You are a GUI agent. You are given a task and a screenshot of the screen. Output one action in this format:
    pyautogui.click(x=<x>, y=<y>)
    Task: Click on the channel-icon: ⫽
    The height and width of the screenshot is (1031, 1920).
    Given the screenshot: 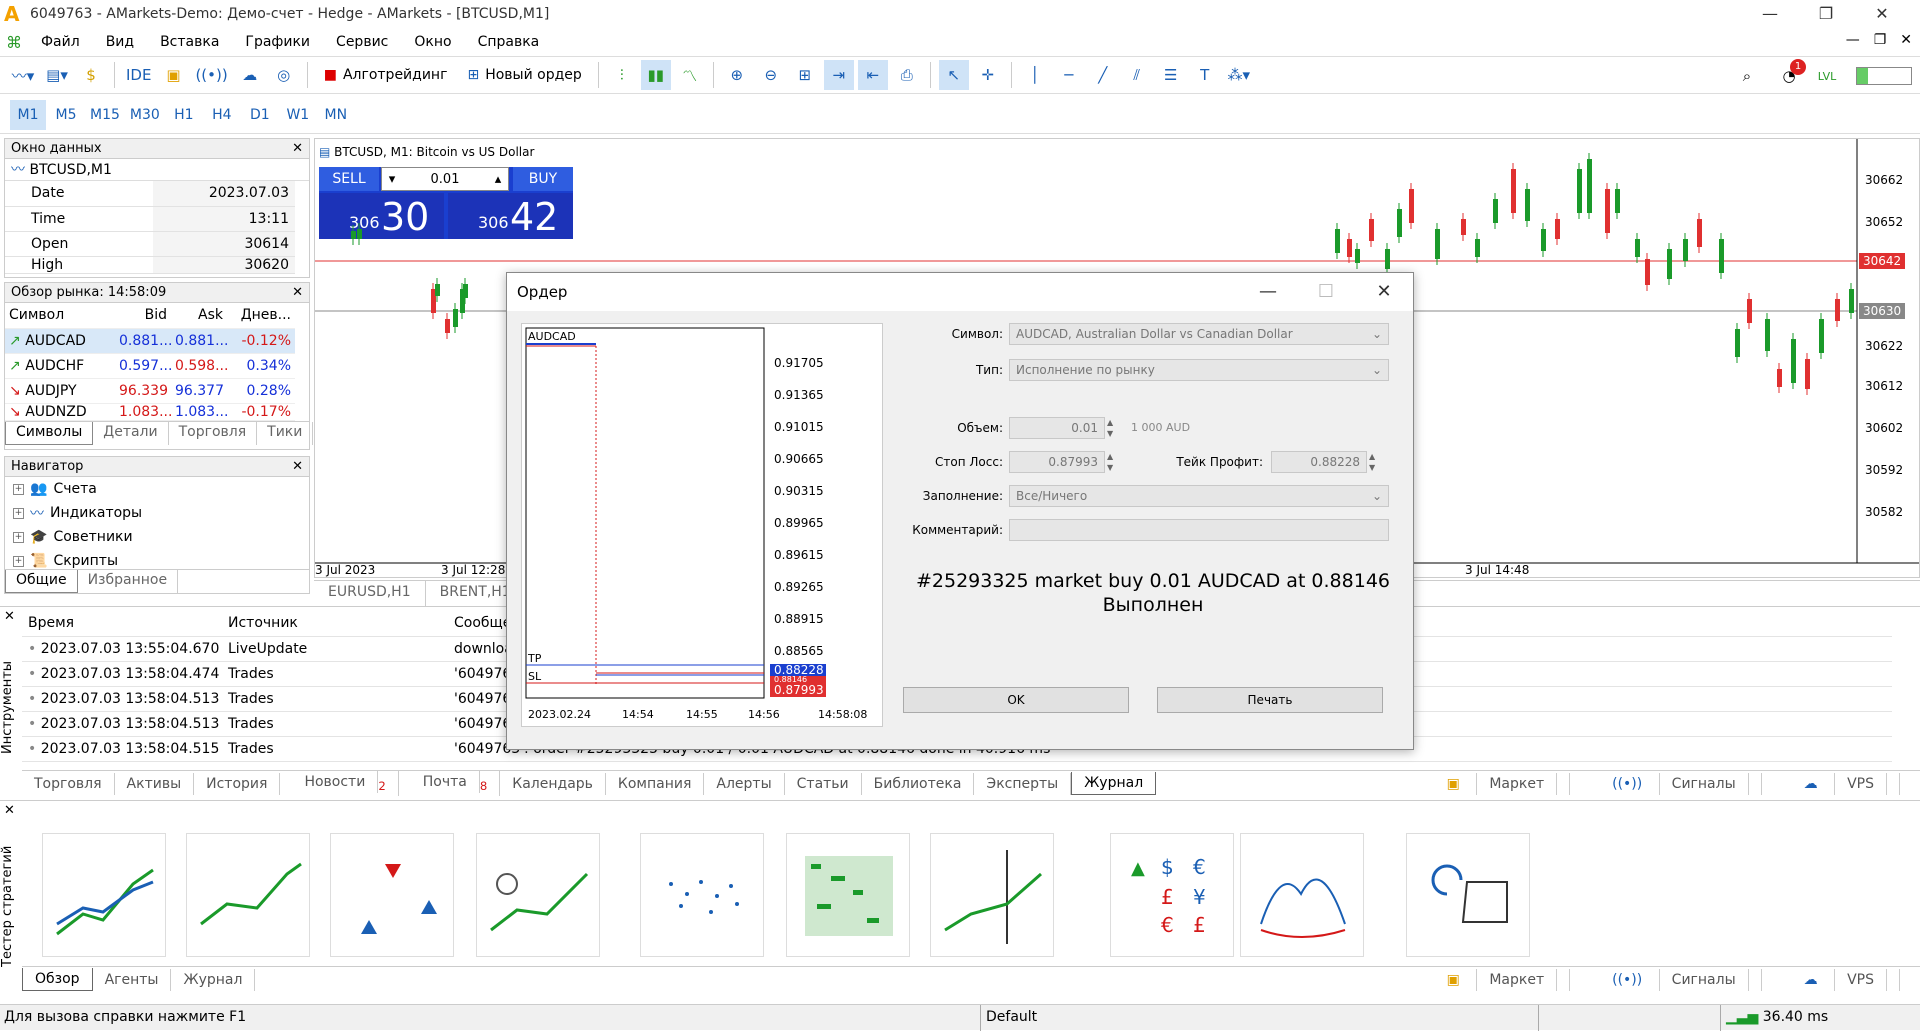 What is the action you would take?
    pyautogui.click(x=1137, y=75)
    